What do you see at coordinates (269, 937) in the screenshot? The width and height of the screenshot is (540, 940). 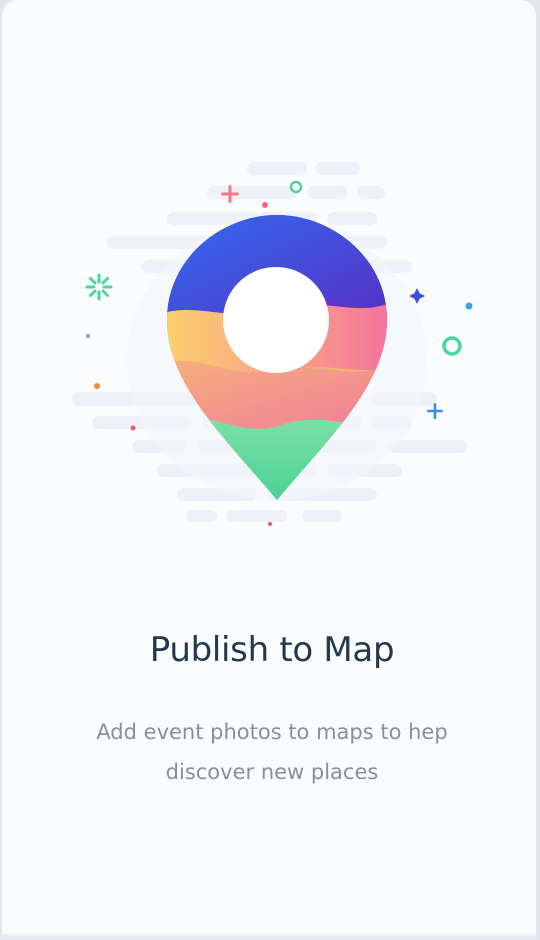 I see `card-bottom-edge` at bounding box center [269, 937].